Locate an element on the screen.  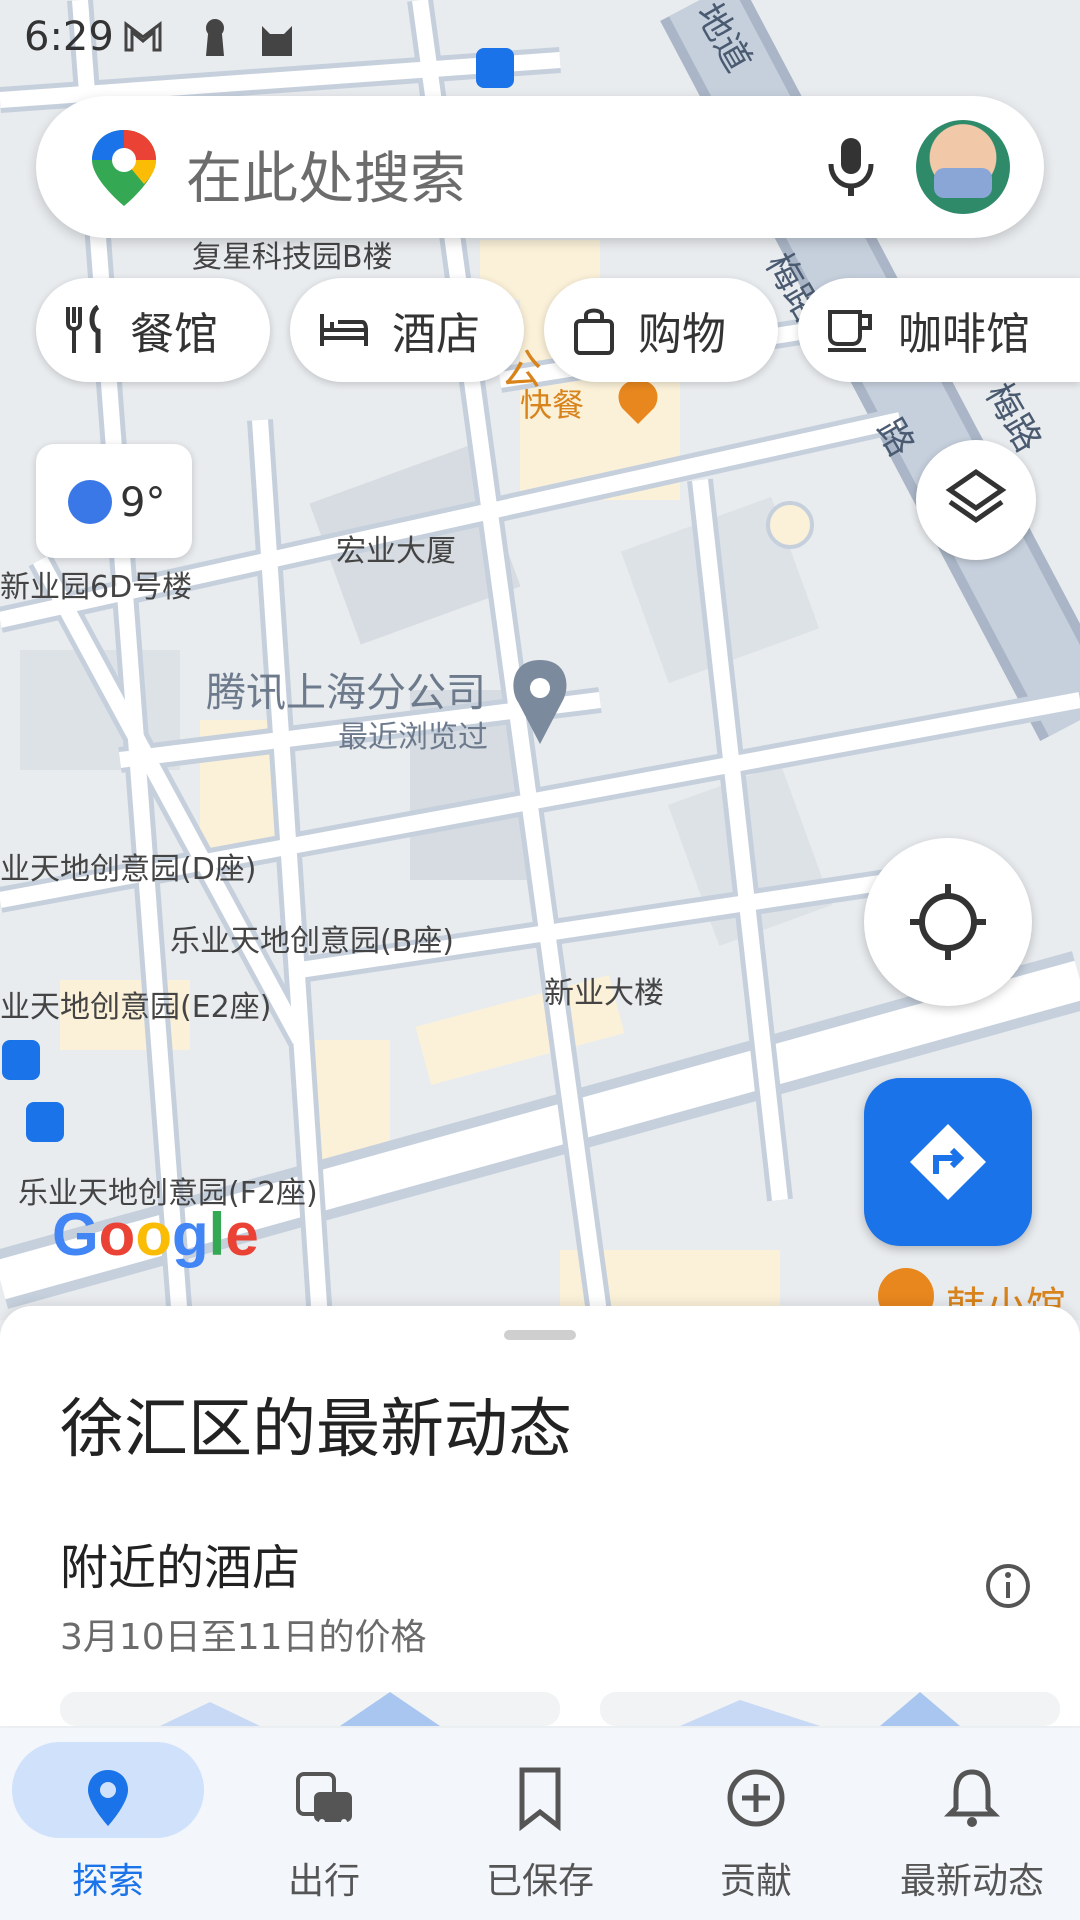
status-time: 6:29 is located at coordinates (69, 37).